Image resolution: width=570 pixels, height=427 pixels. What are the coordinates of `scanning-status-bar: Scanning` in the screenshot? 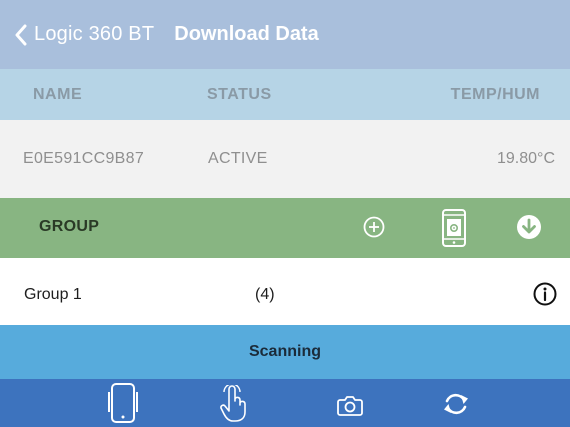 It's located at (285, 352).